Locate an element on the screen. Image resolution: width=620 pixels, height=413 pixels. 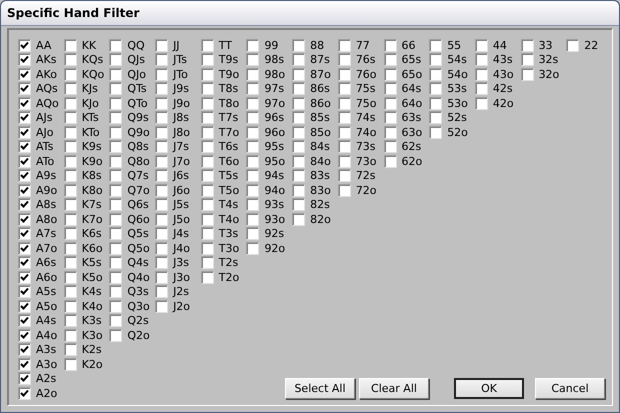
dialog-button: Cancel is located at coordinates (570, 388).